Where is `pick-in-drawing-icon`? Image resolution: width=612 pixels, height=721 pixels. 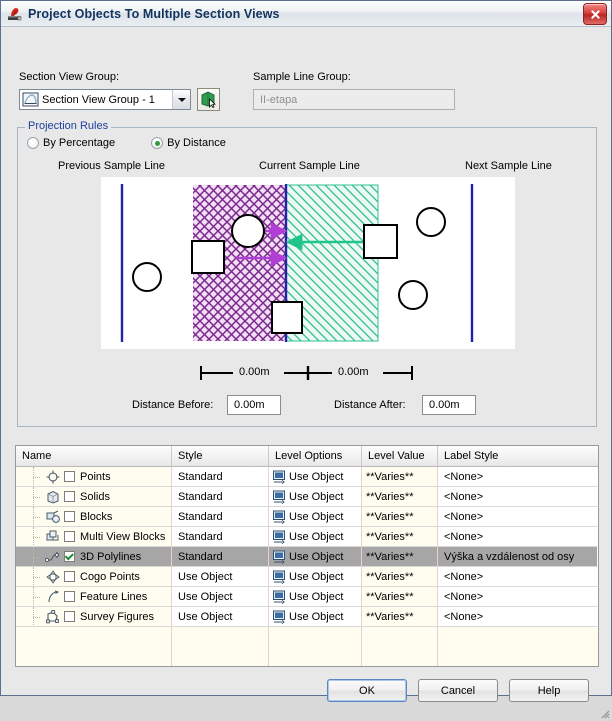
pick-in-drawing-icon is located at coordinates (208, 99).